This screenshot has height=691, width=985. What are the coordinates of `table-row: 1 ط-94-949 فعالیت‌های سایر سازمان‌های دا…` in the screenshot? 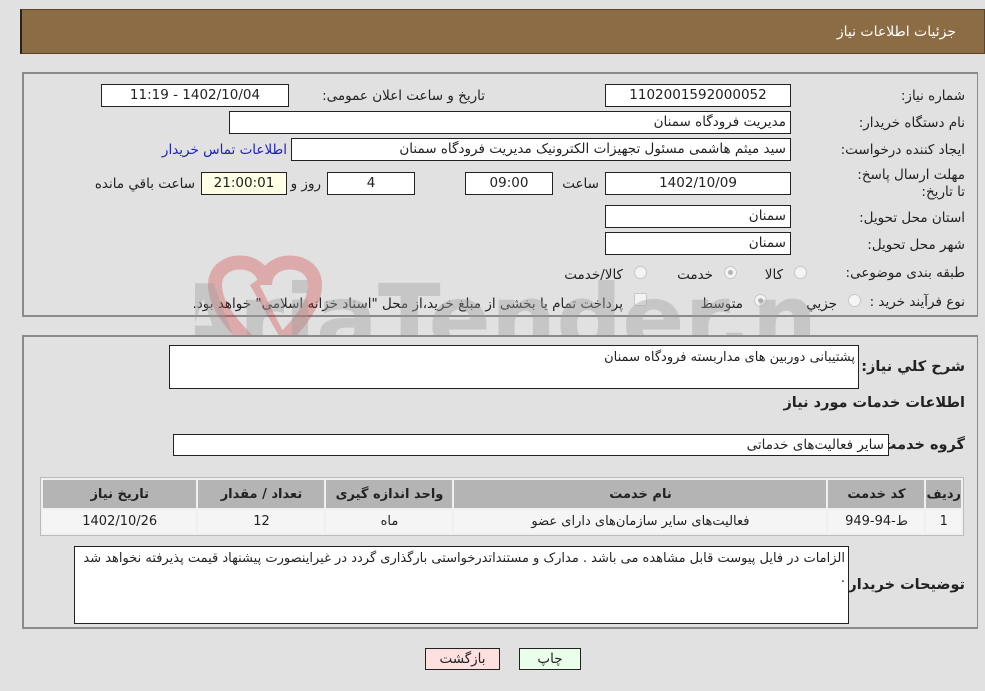 It's located at (502, 521).